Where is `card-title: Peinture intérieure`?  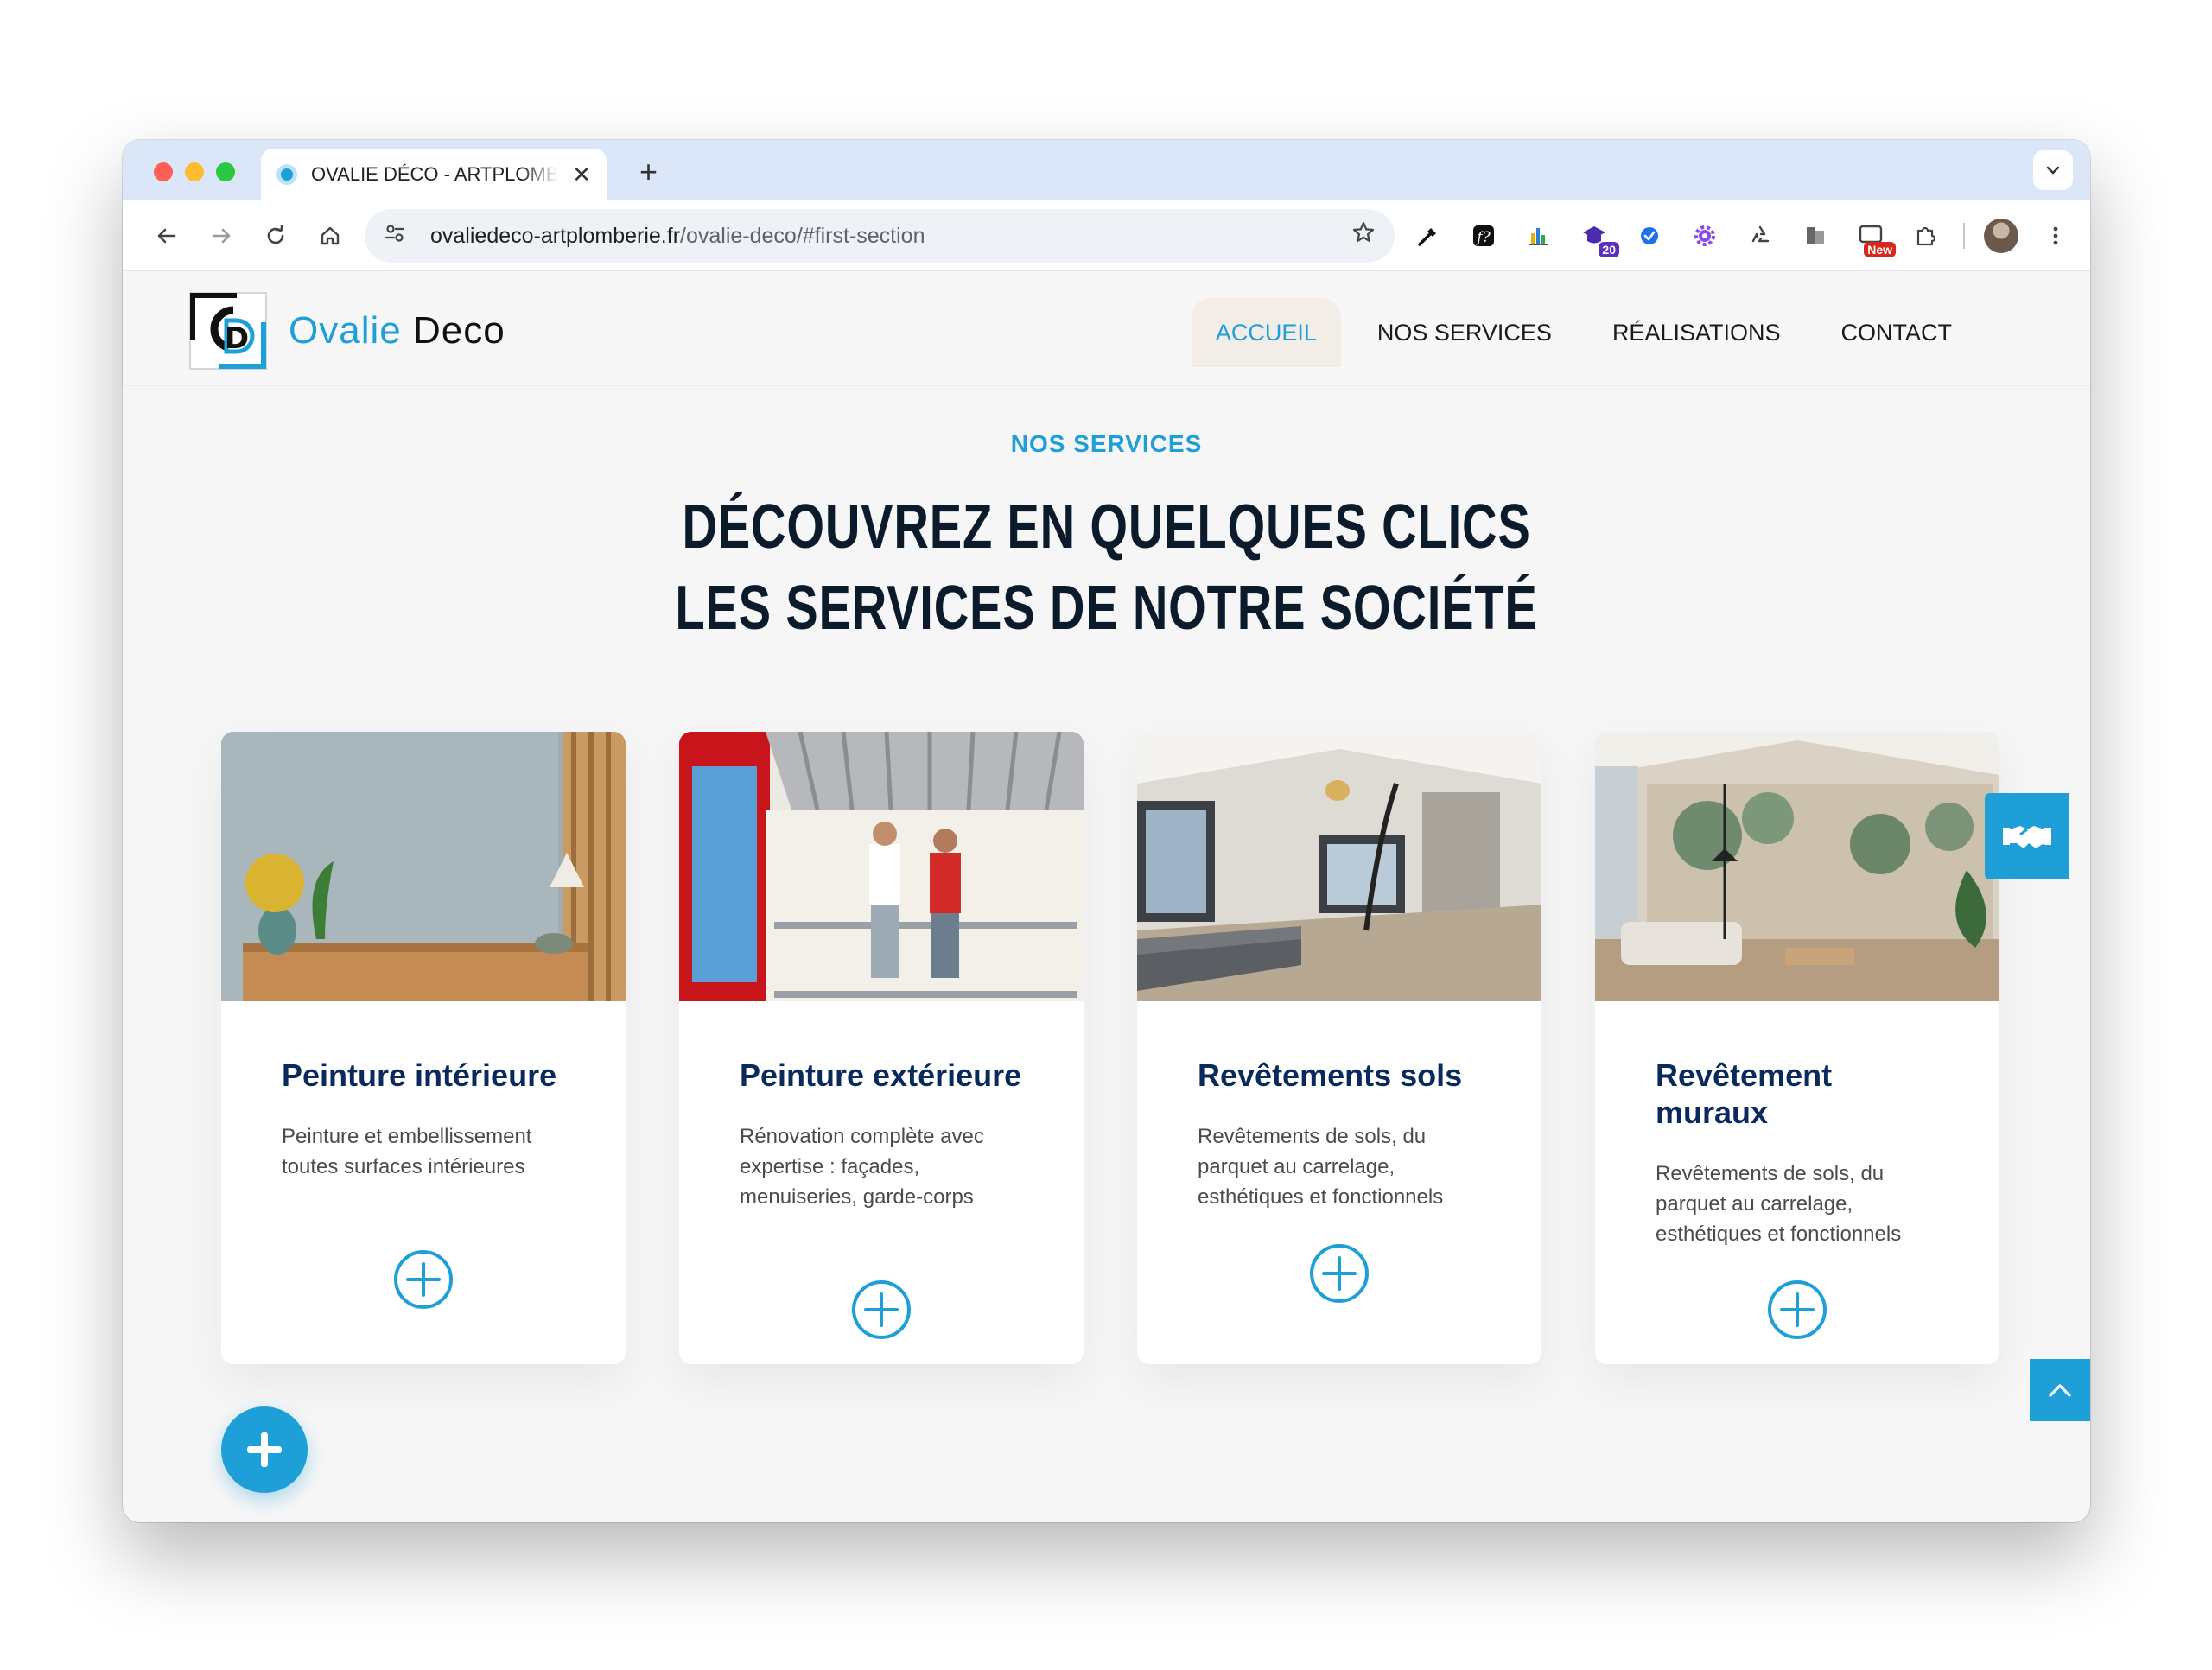
card-title: Peinture intérieure is located at coordinates (419, 1075).